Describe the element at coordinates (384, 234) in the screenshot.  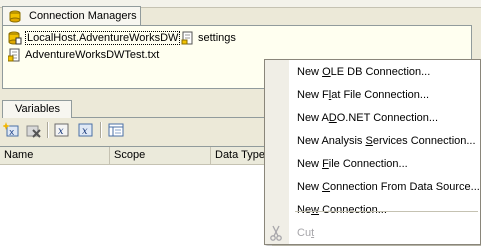
I see `menu-item-cut: Cut` at that location.